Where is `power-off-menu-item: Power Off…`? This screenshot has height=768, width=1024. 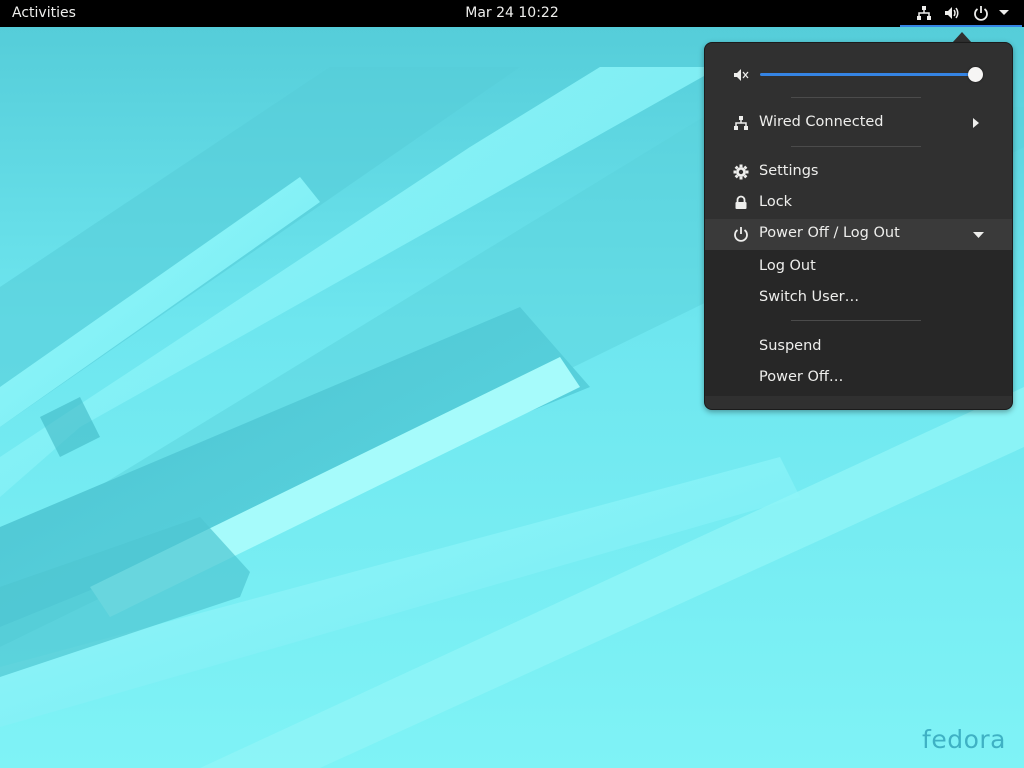 power-off-menu-item: Power Off… is located at coordinates (858, 378).